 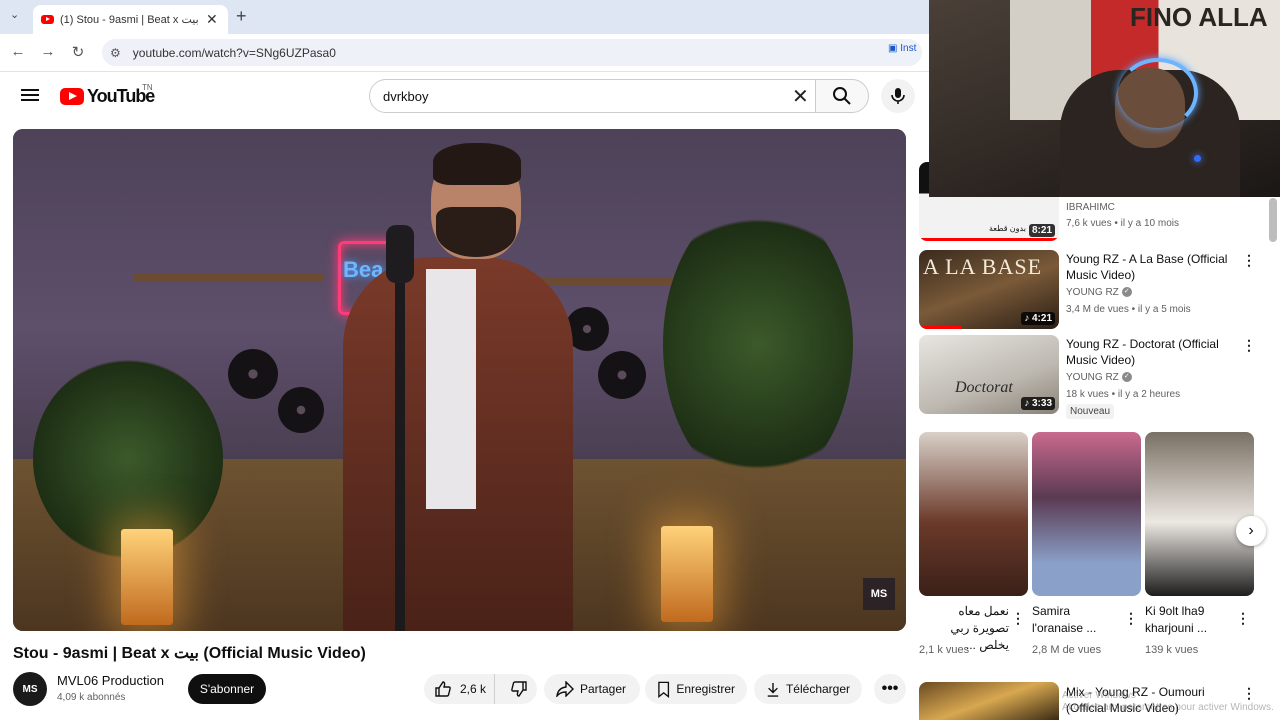 What do you see at coordinates (147, 87) in the screenshot?
I see `region-code: TN` at bounding box center [147, 87].